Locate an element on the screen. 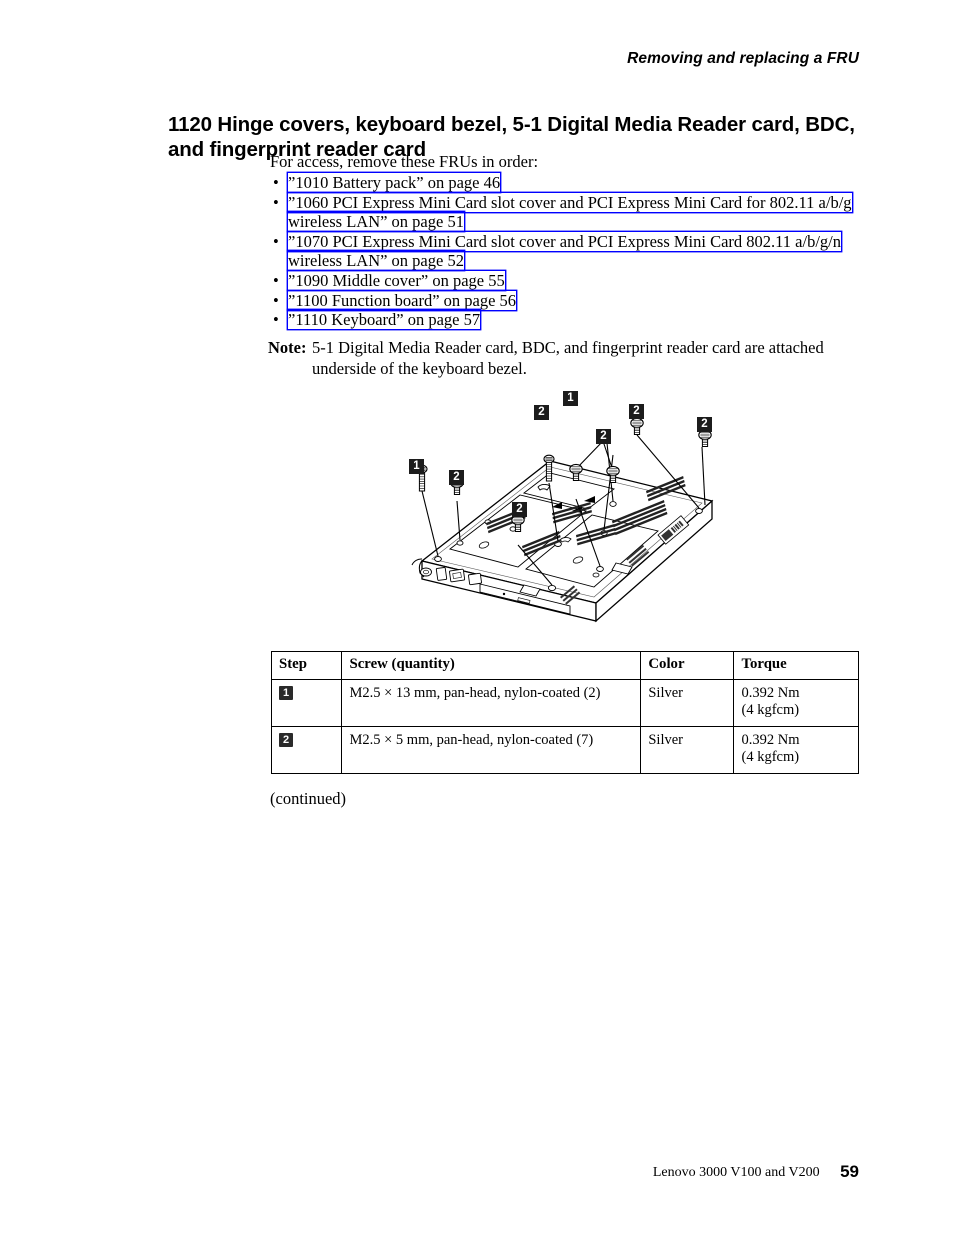  fru-link-1010-battery-pack: ”1010 Battery pack” on page 46 is located at coordinates (394, 182).